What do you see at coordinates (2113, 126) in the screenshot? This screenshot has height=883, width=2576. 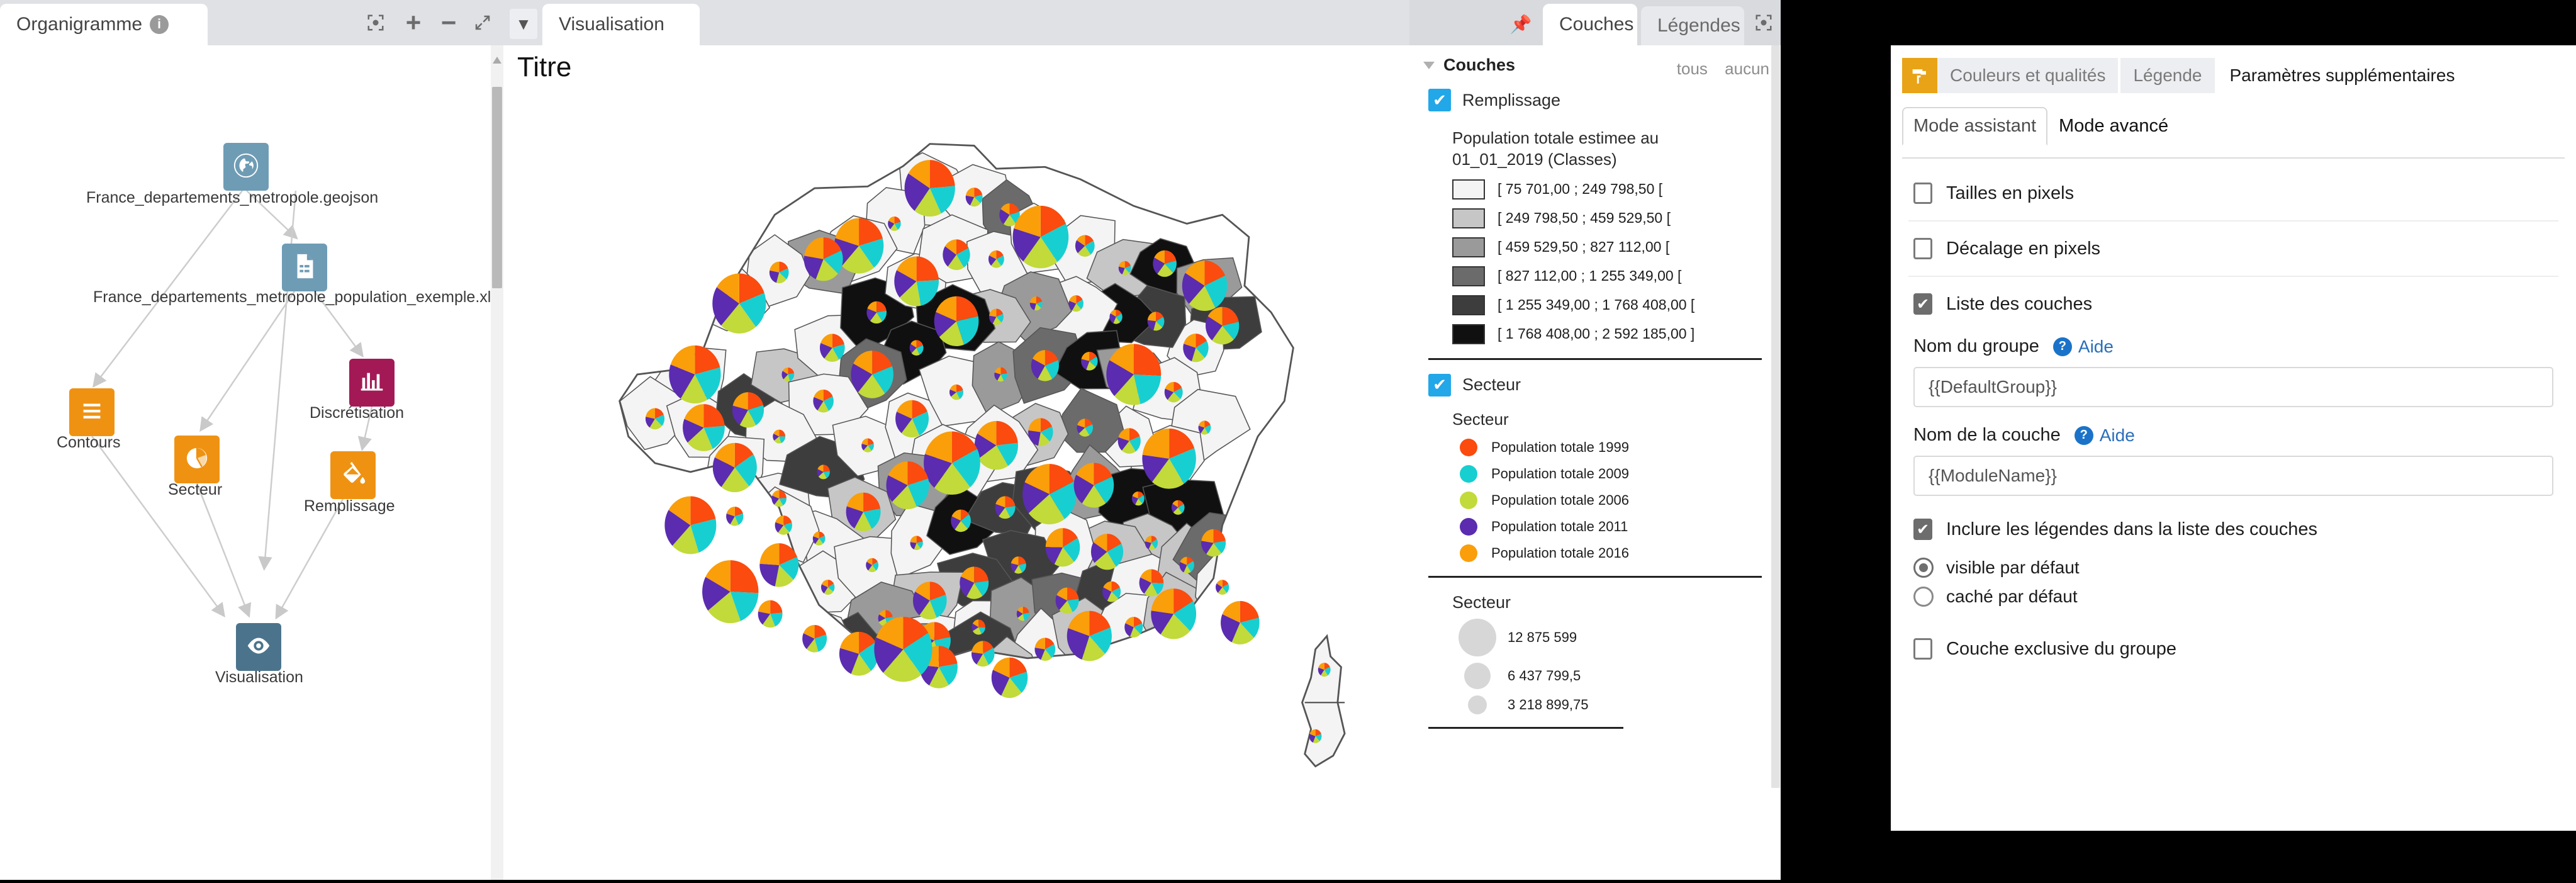 I see `mode-tab-avance: Mode avancé` at bounding box center [2113, 126].